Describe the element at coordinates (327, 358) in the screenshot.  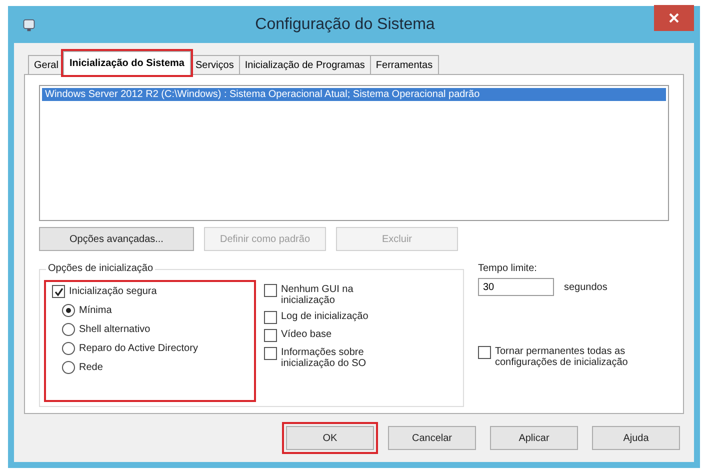
I see `checkbox-row: Informações sobre inicialização do SO` at that location.